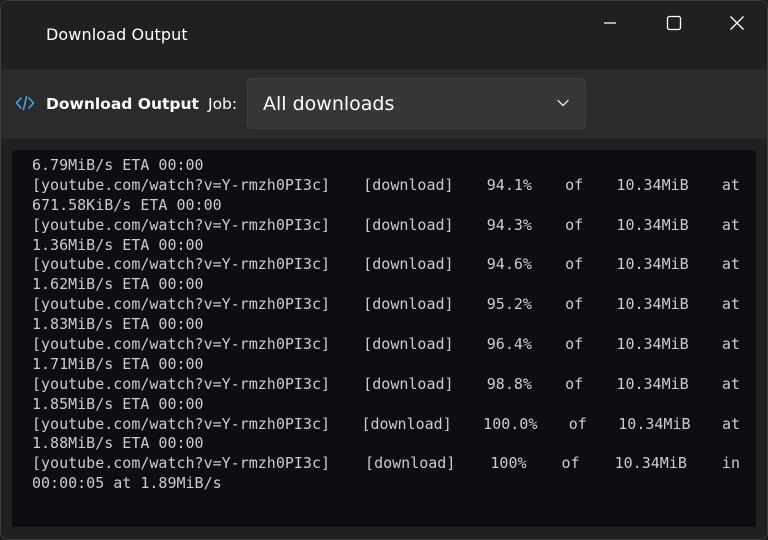 The image size is (768, 540). What do you see at coordinates (118, 244) in the screenshot?
I see `console-cell: 1.36MiB/s ETA 00:00` at bounding box center [118, 244].